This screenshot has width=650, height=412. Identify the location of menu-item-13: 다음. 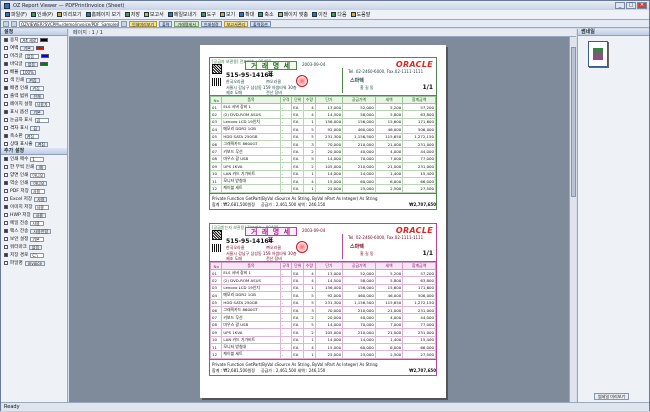
(338, 14).